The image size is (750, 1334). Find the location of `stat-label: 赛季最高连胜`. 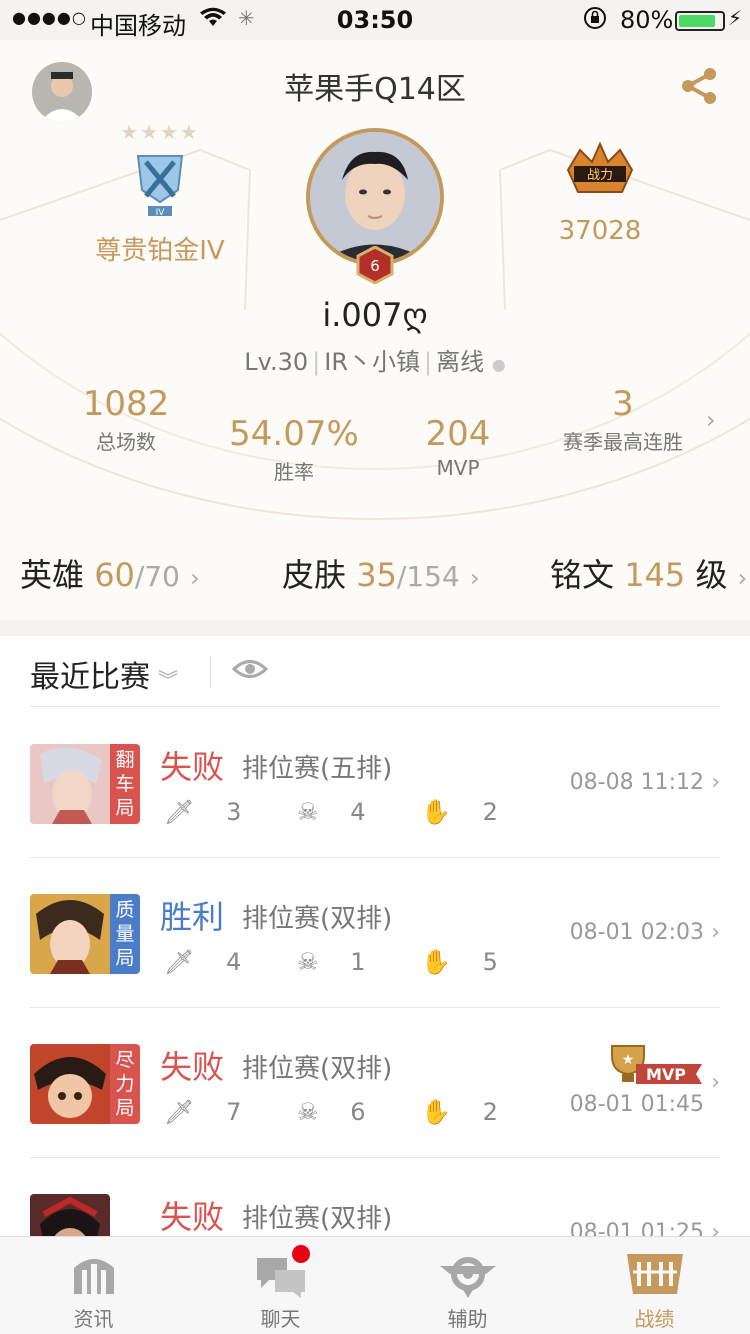

stat-label: 赛季最高连胜 is located at coordinates (623, 442).